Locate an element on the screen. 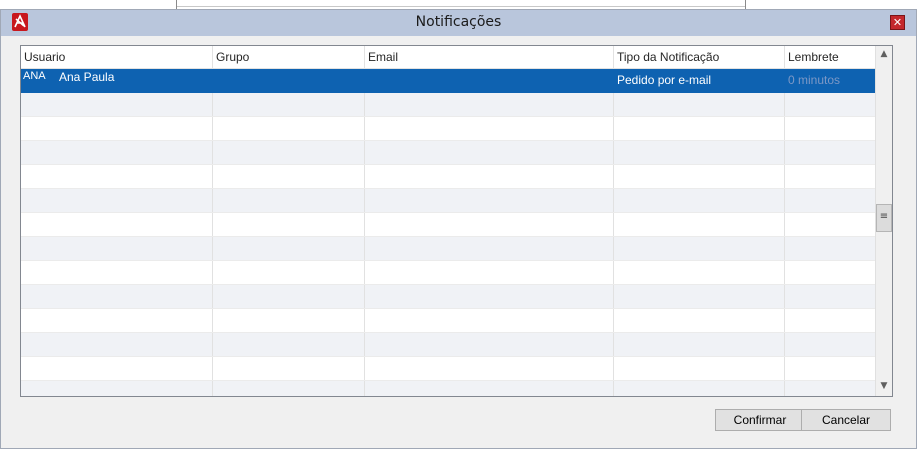  confirm-button: Confirmar is located at coordinates (760, 420).